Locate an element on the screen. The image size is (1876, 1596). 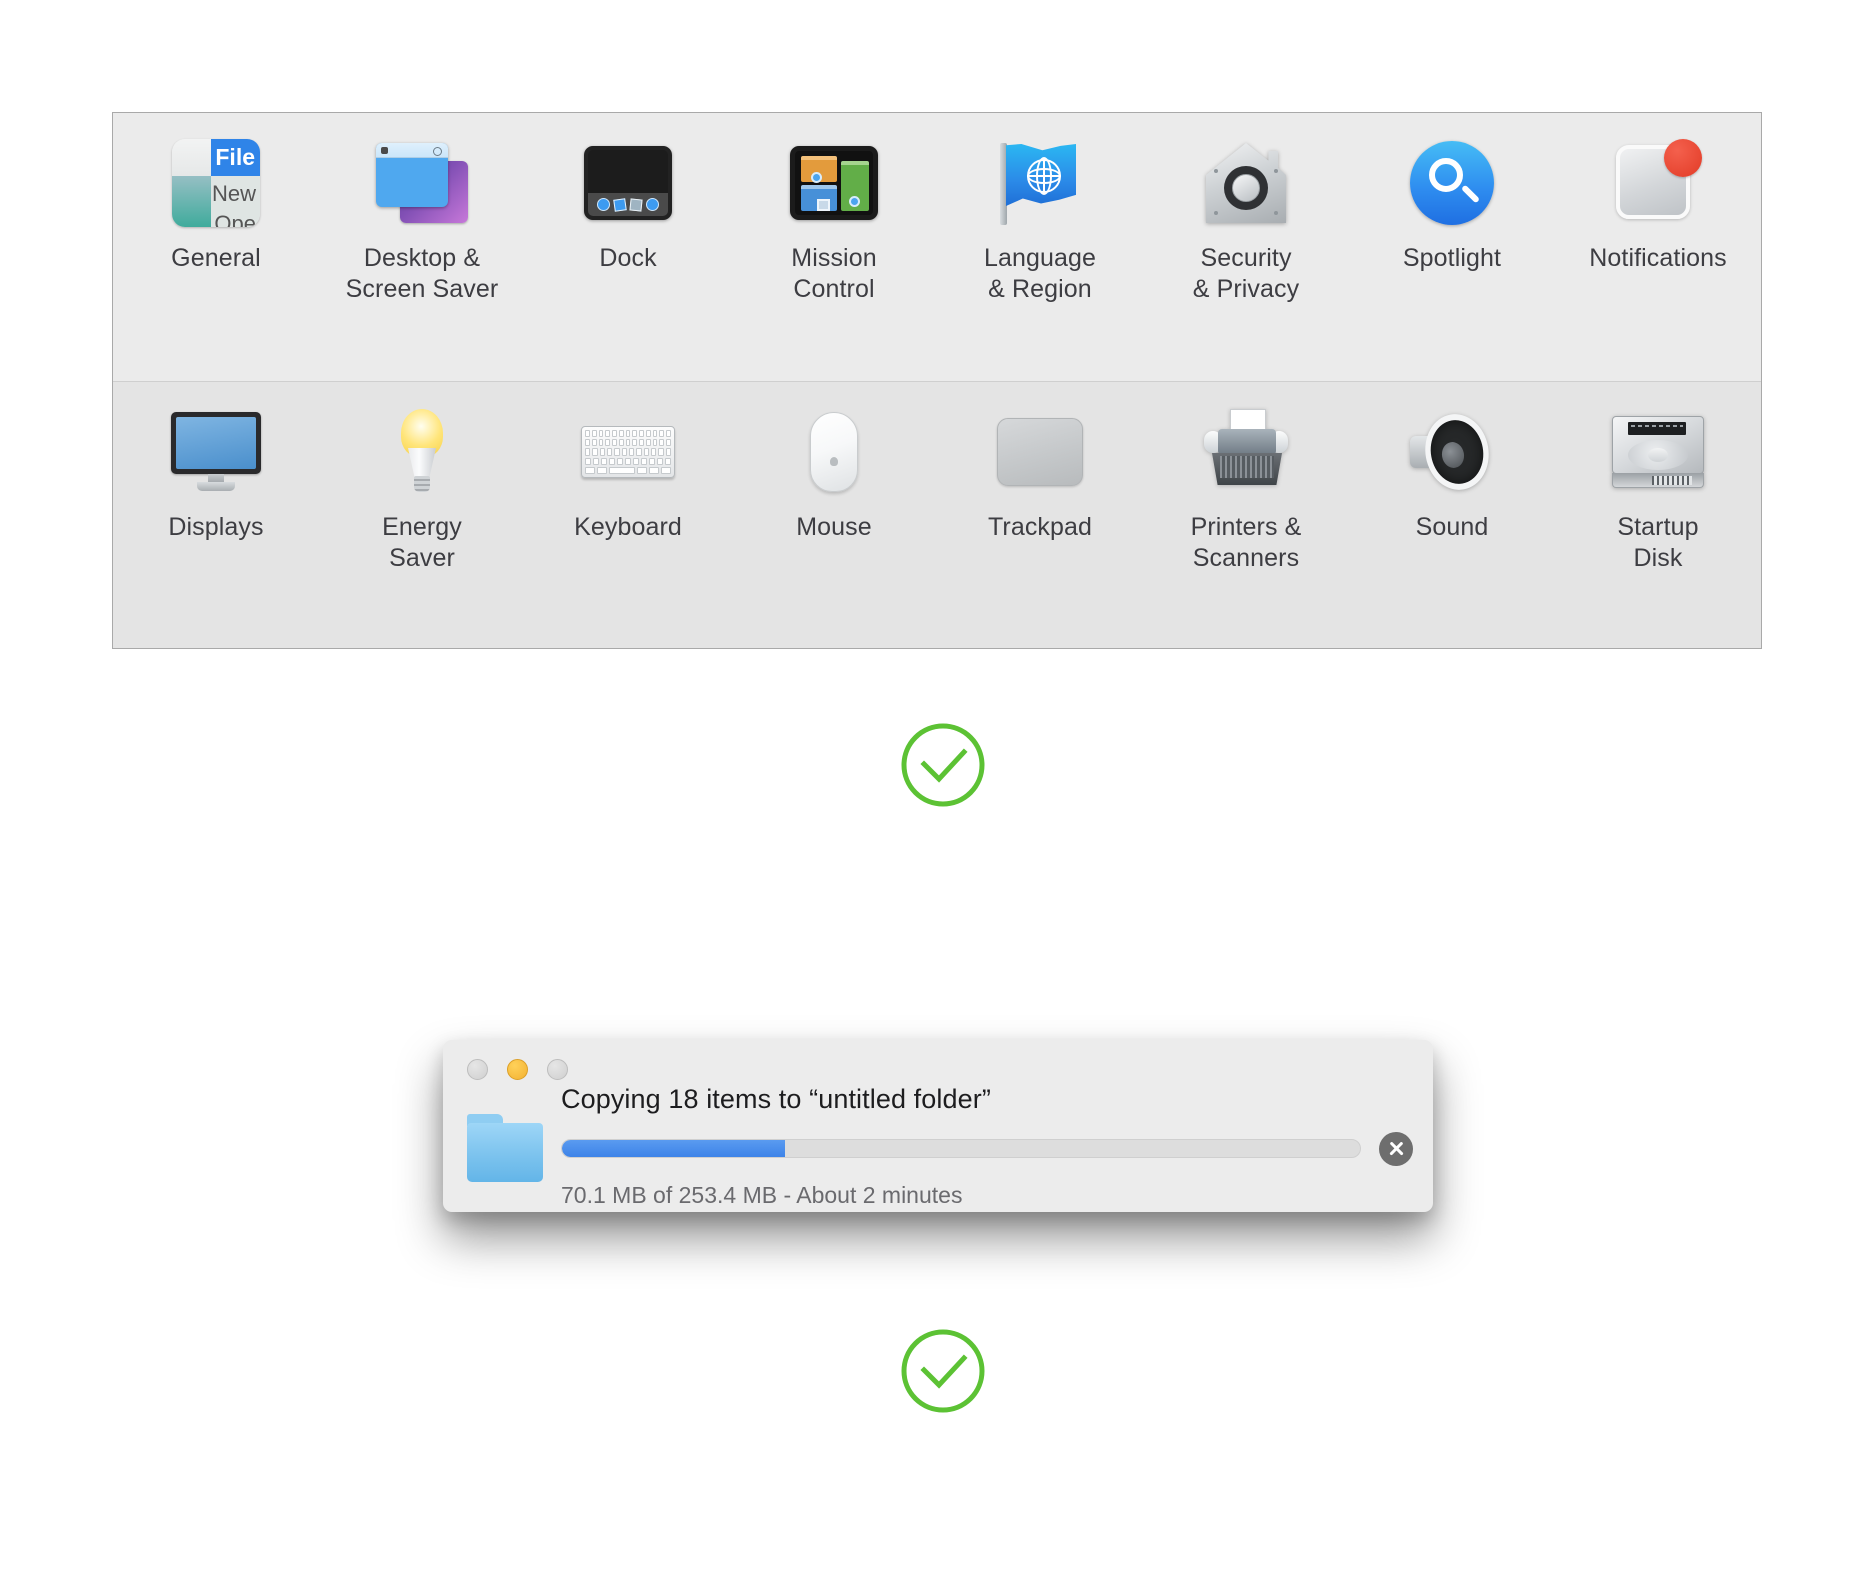
general-icon: File New Ope is located at coordinates (216, 183).